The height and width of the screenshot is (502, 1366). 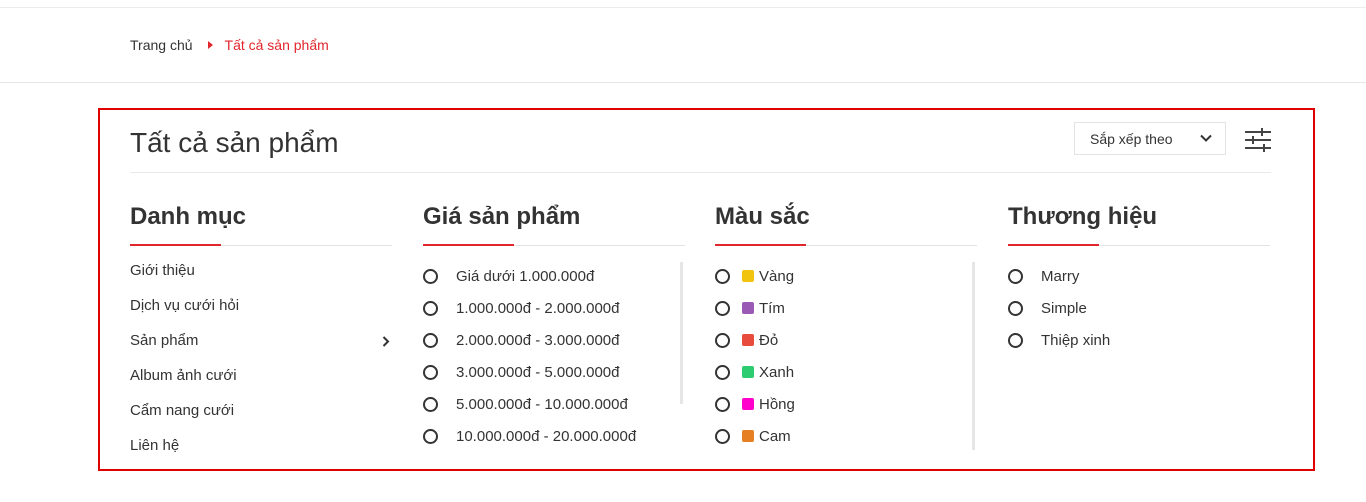 I want to click on price-option: 10.000.000đ - 20.000.000đ, so click(x=554, y=436).